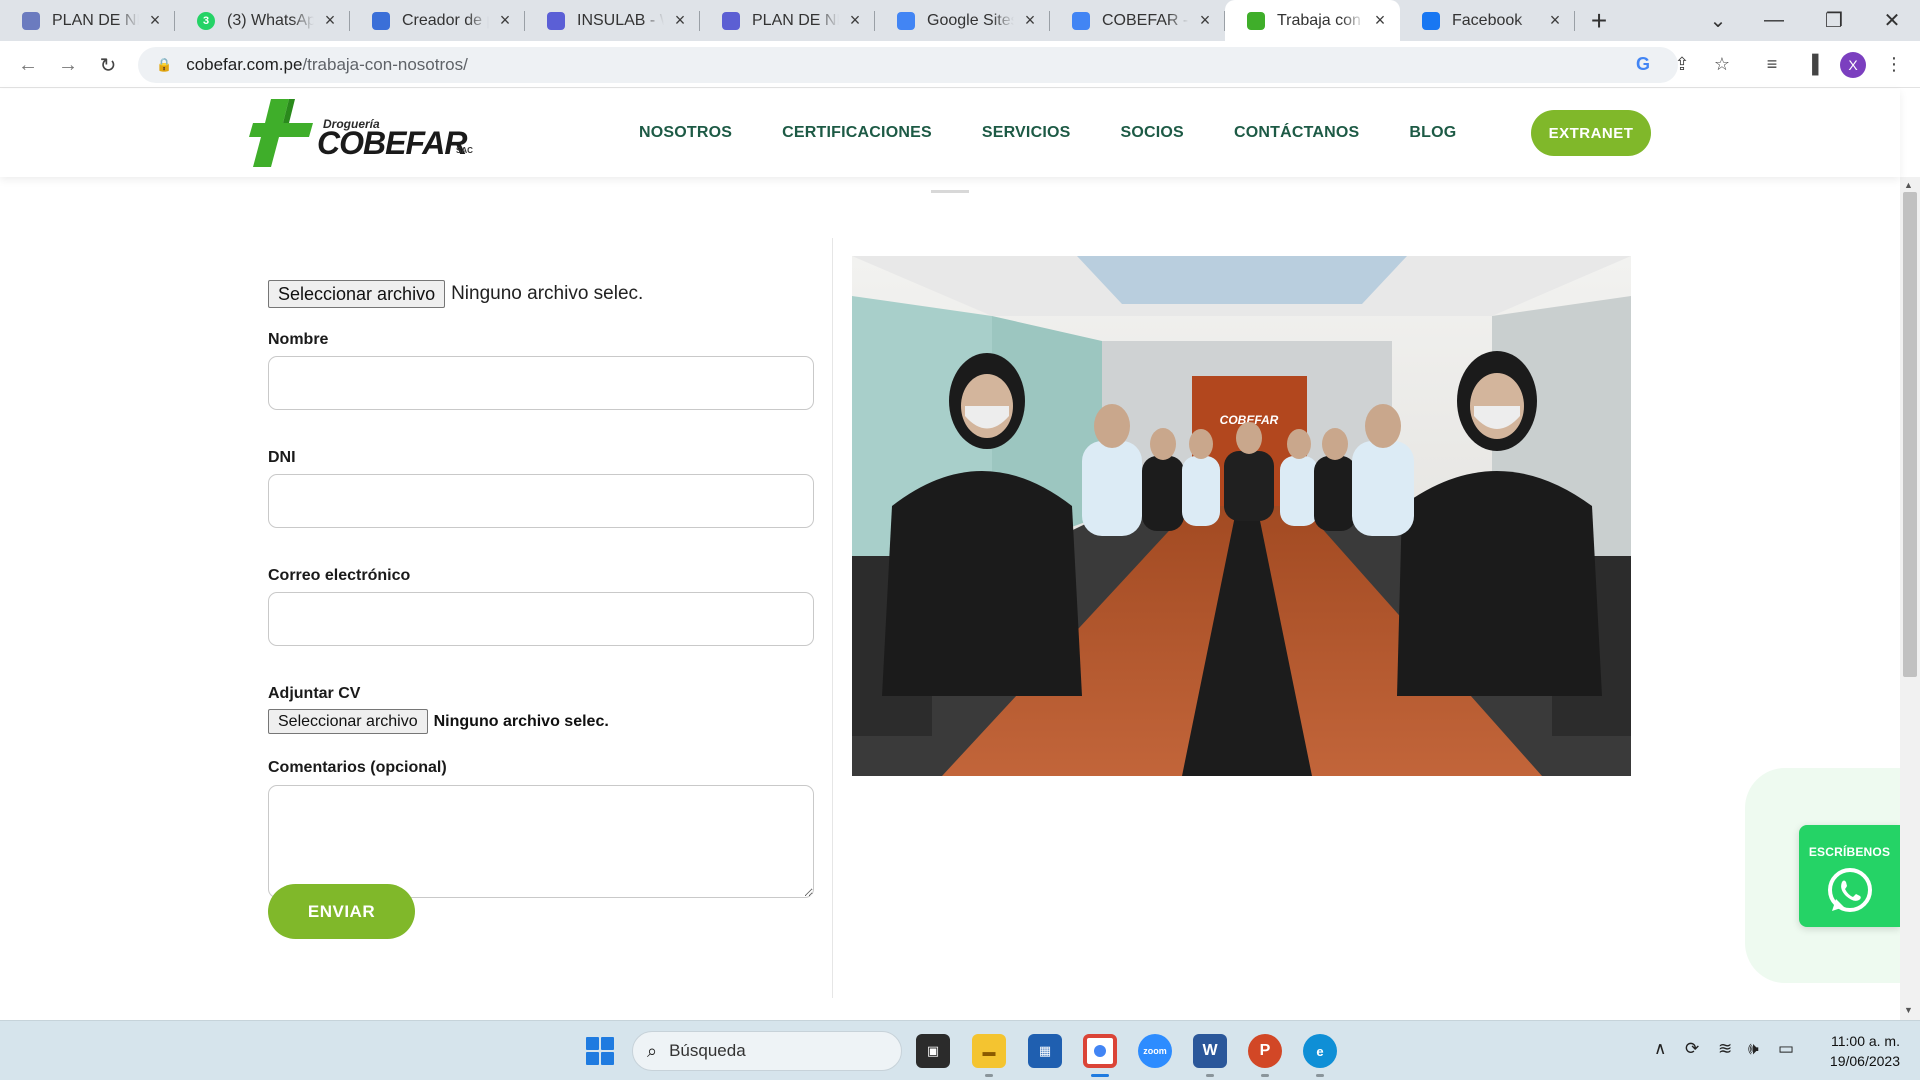 This screenshot has width=1920, height=1080. Describe the element at coordinates (989, 1051) in the screenshot. I see `file-explorer-icon: ▬` at that location.